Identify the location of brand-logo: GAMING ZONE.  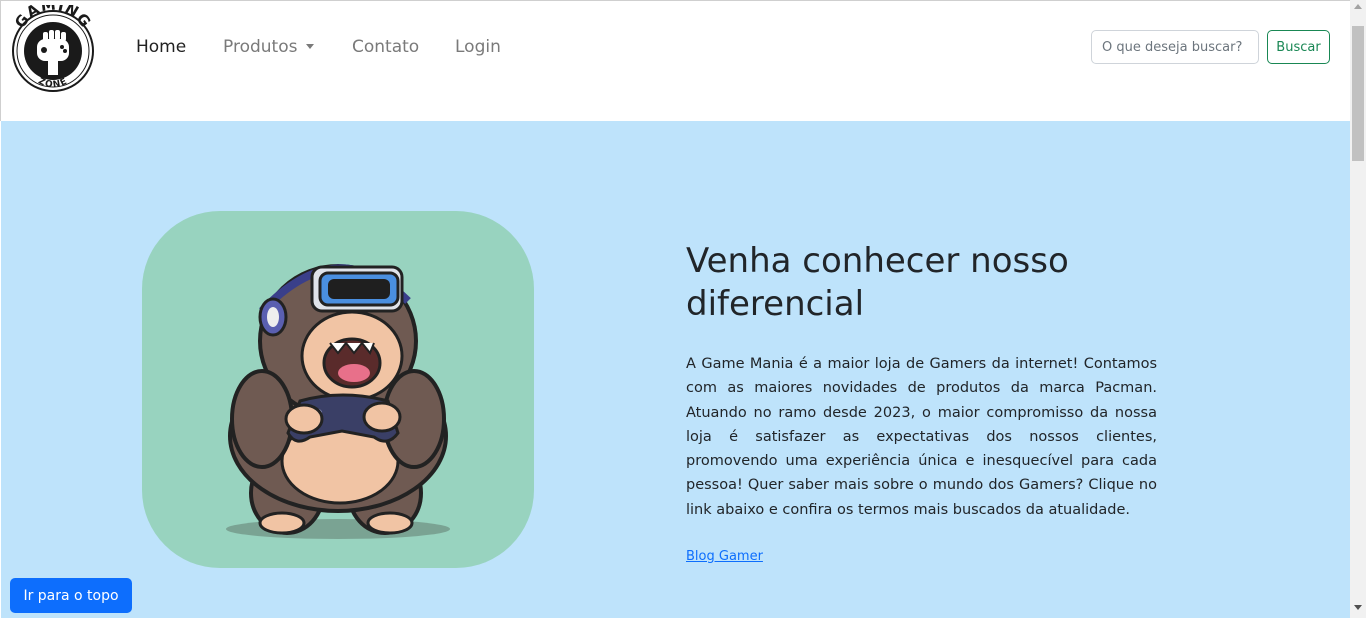
(53, 48).